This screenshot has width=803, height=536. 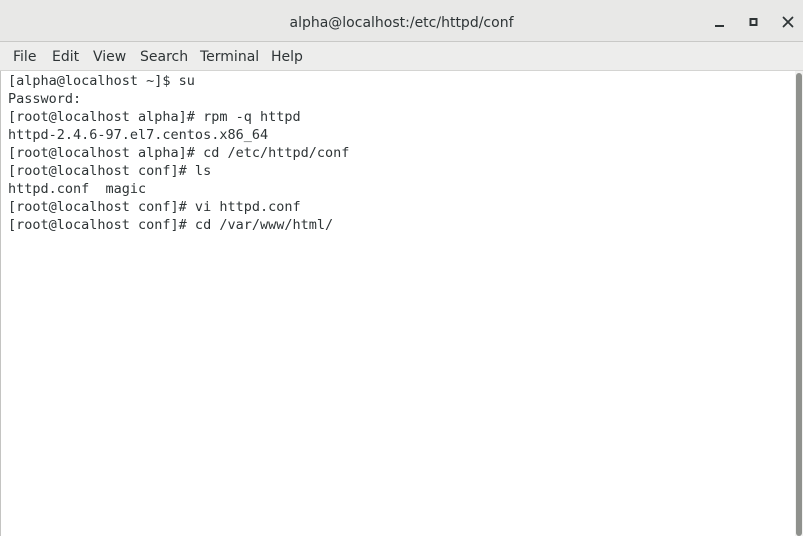 I want to click on window-title: alpha@localhost:/etc/httpd/conf, so click(x=401, y=23).